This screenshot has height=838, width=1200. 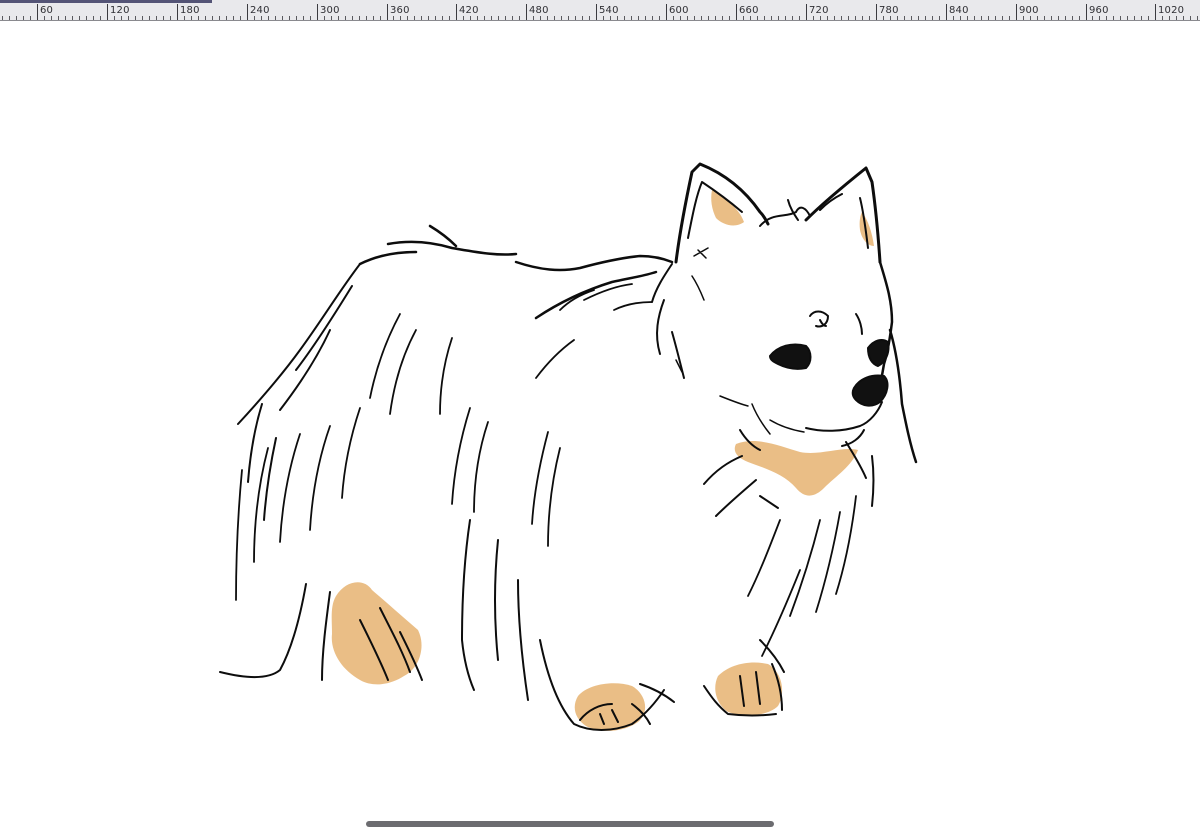 I want to click on ruler-label: 60, so click(x=47, y=10).